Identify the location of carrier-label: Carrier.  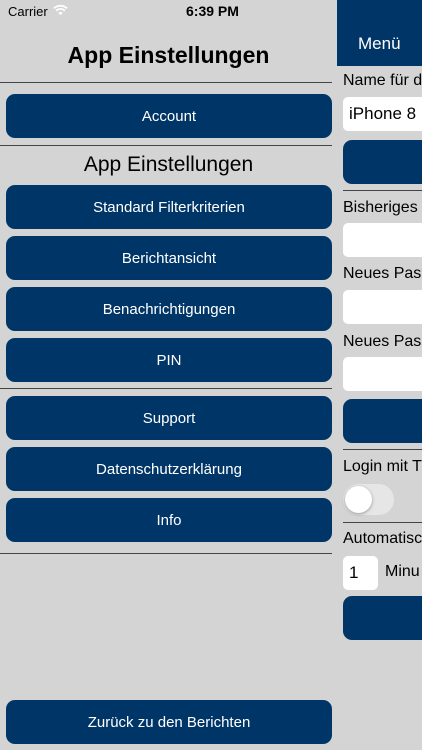
(28, 11).